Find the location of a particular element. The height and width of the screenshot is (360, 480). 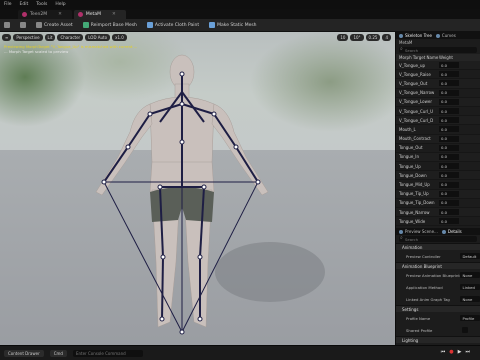

section-lighting: Lighting is located at coordinates (438, 340).